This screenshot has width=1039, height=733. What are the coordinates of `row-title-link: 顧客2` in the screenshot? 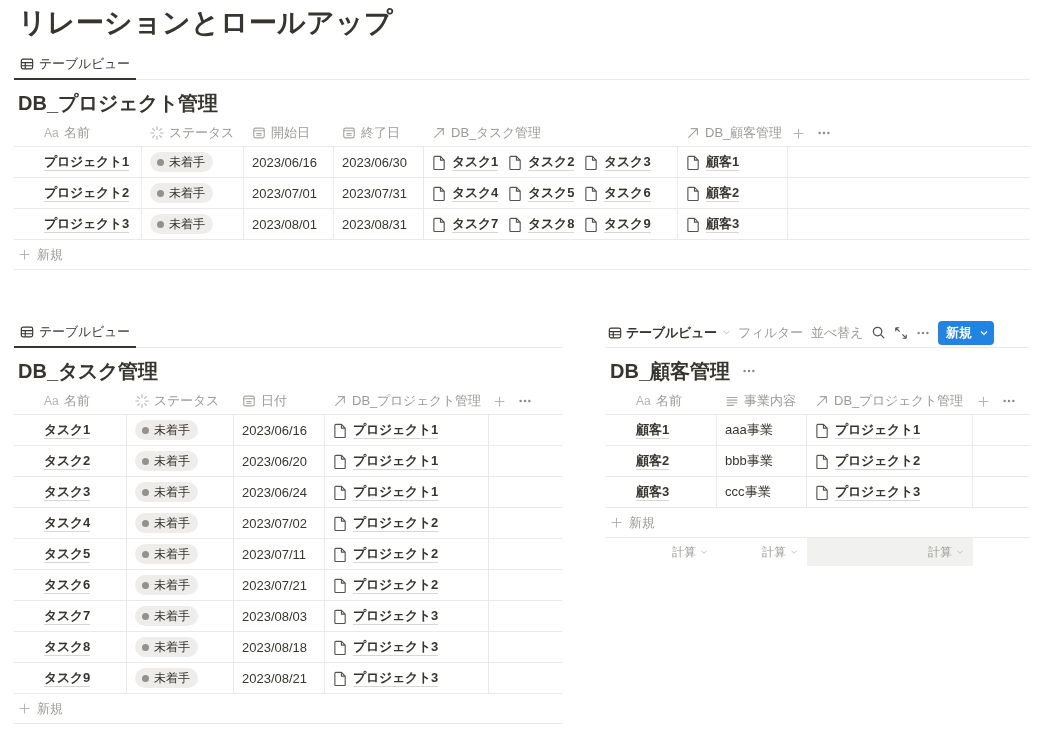 It's located at (653, 461).